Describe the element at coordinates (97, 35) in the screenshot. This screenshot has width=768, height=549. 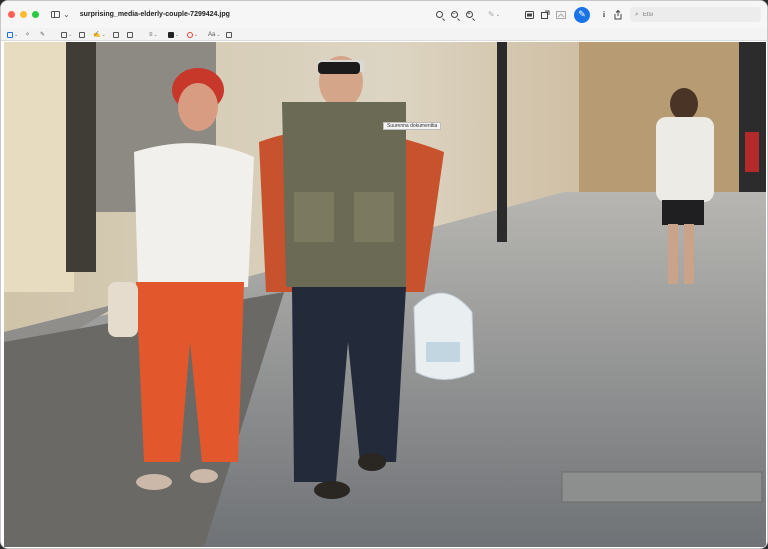
I see `signature-icon: ✍` at that location.